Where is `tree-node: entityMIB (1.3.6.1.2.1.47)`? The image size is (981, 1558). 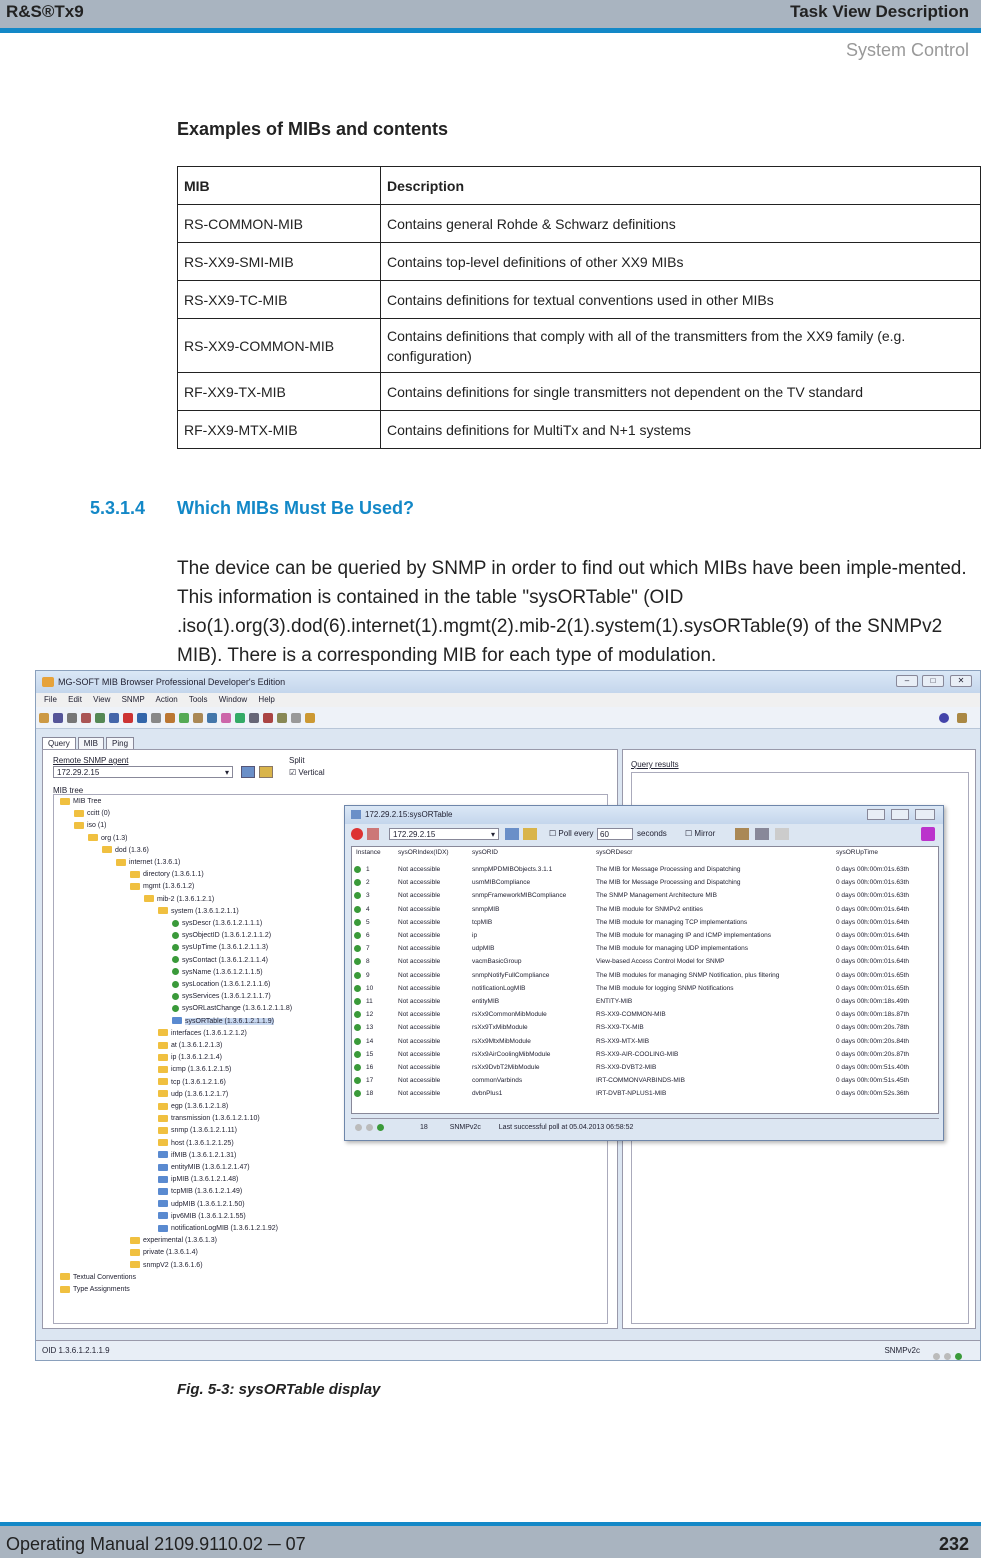 tree-node: entityMIB (1.3.6.1.2.1.47) is located at coordinates (204, 1168).